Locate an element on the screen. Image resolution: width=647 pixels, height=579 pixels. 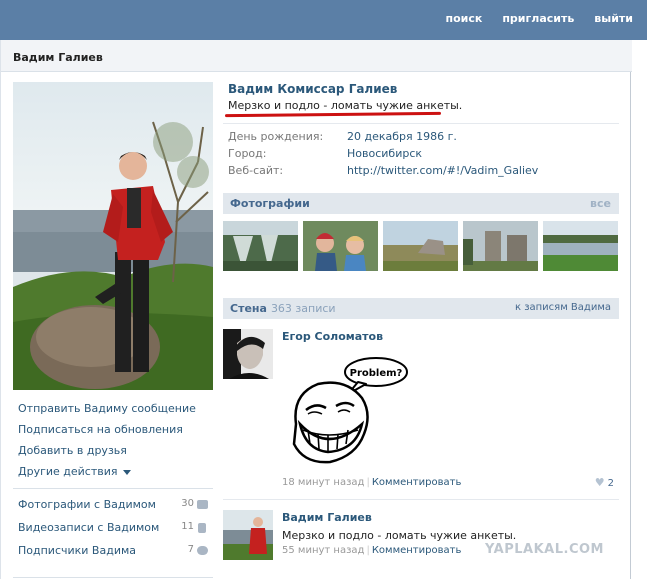
film-icon is located at coordinates (202, 528).